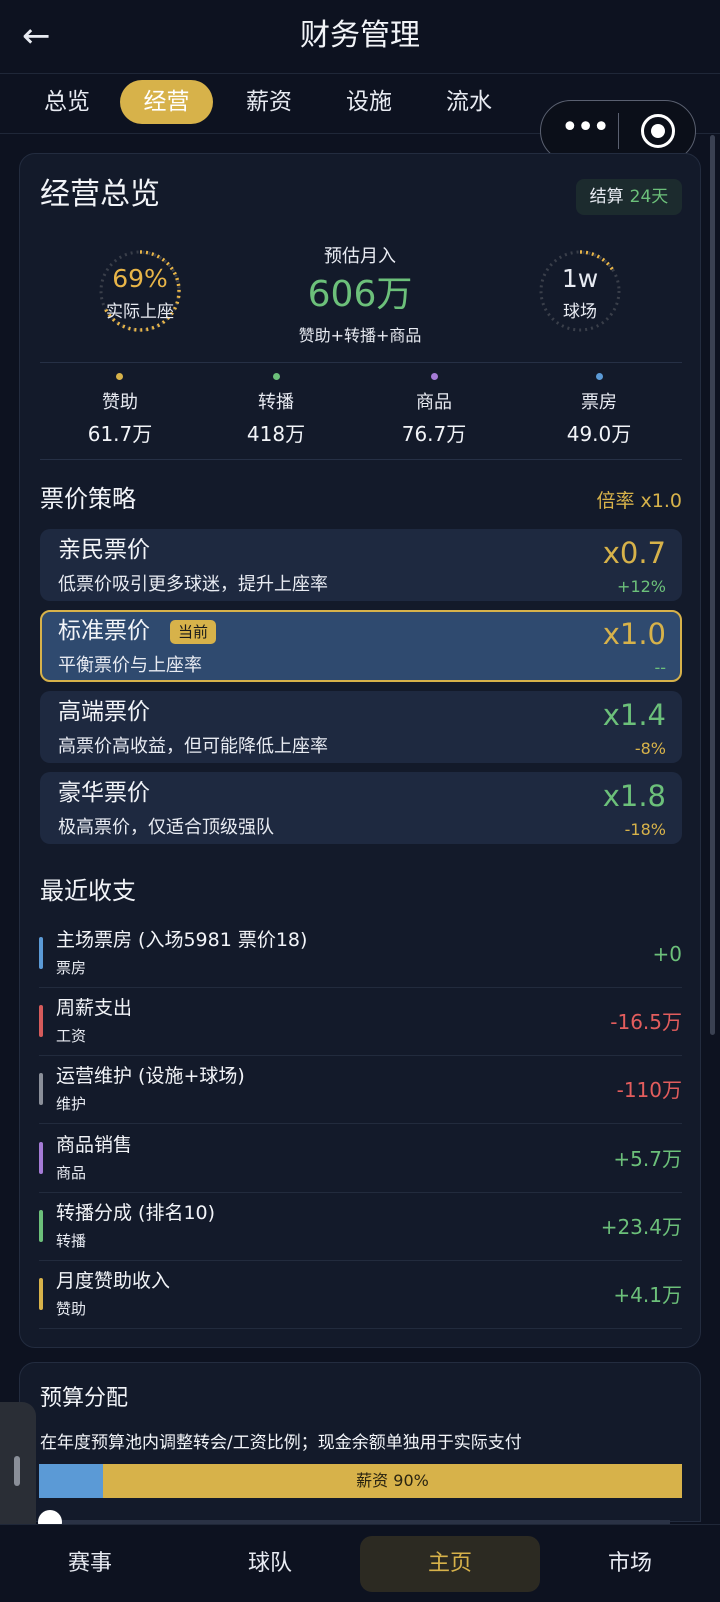  I want to click on source-ticket-value: 49.0万, so click(599, 434).